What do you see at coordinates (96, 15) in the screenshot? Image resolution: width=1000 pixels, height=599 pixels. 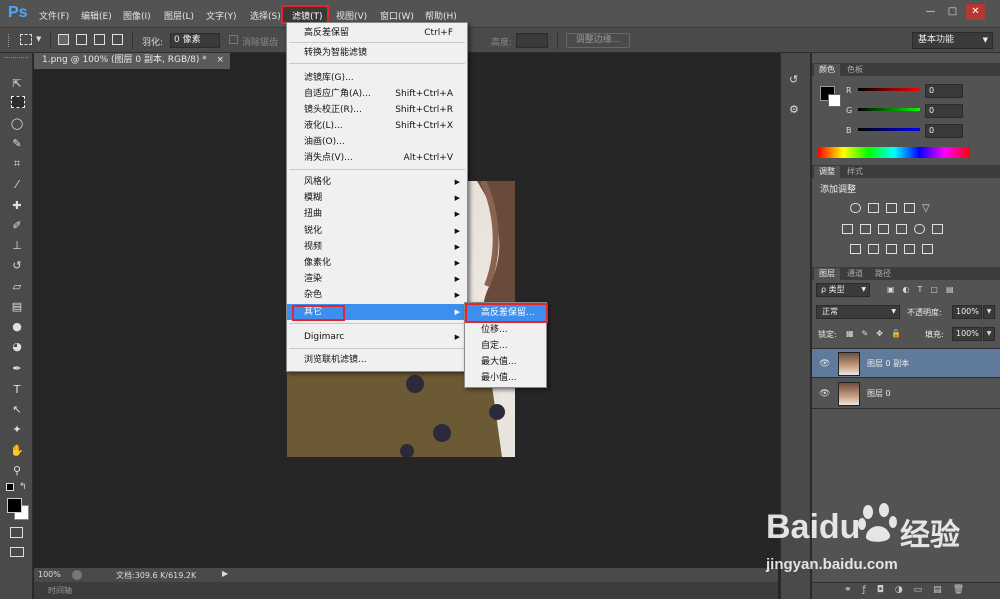 I see `menu-edit: 编辑(E)` at bounding box center [96, 15].